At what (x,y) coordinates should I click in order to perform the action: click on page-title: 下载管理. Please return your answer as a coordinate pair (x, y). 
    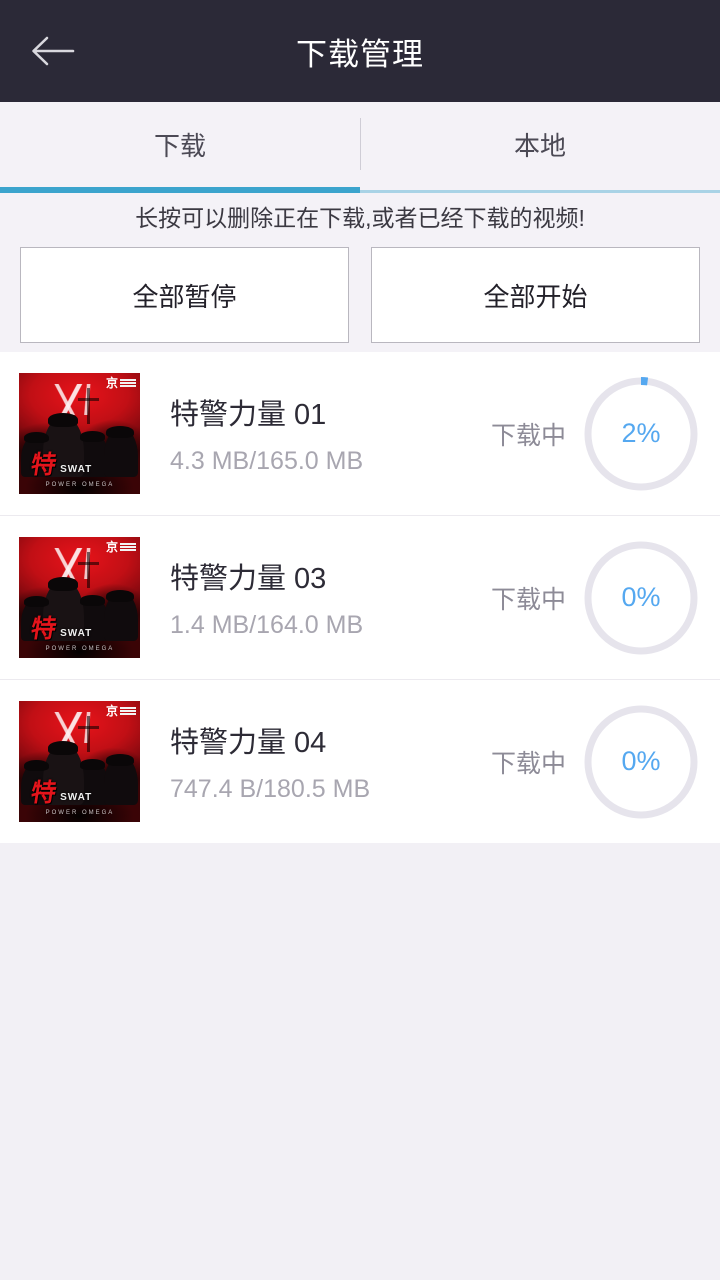
    Looking at the image, I should click on (360, 54).